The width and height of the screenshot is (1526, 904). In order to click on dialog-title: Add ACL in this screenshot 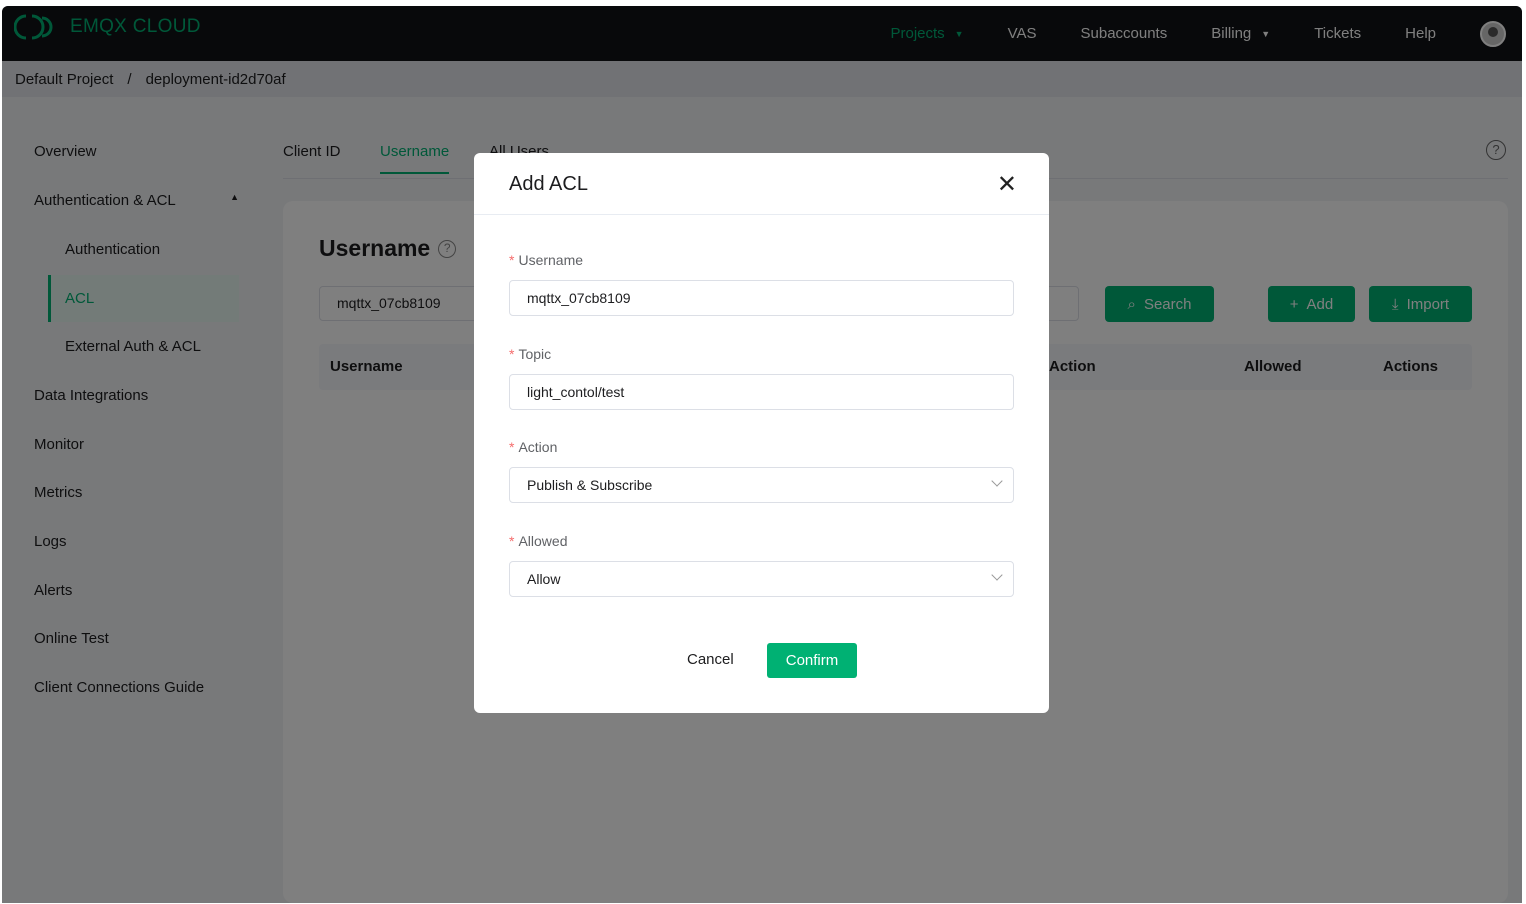, I will do `click(548, 184)`.